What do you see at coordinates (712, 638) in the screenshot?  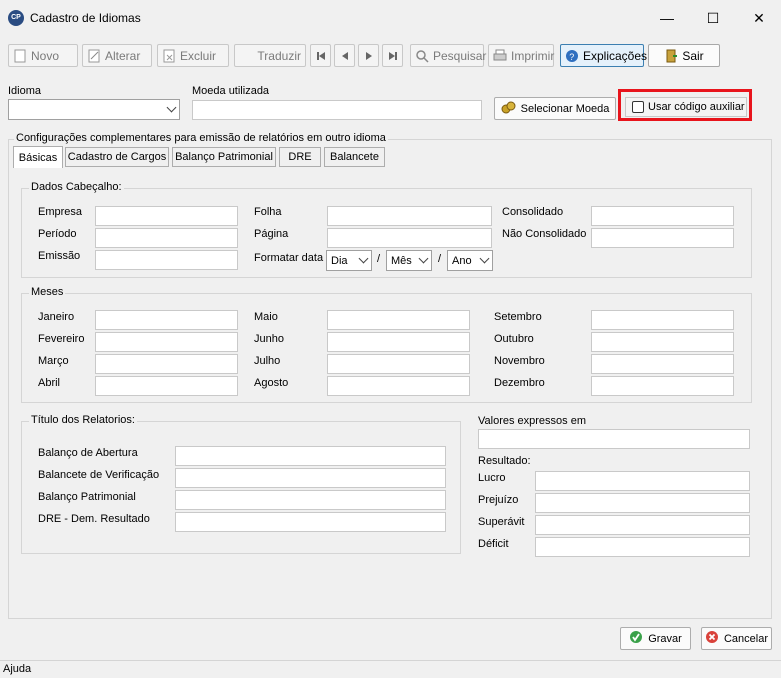 I see `cancel-icon` at bounding box center [712, 638].